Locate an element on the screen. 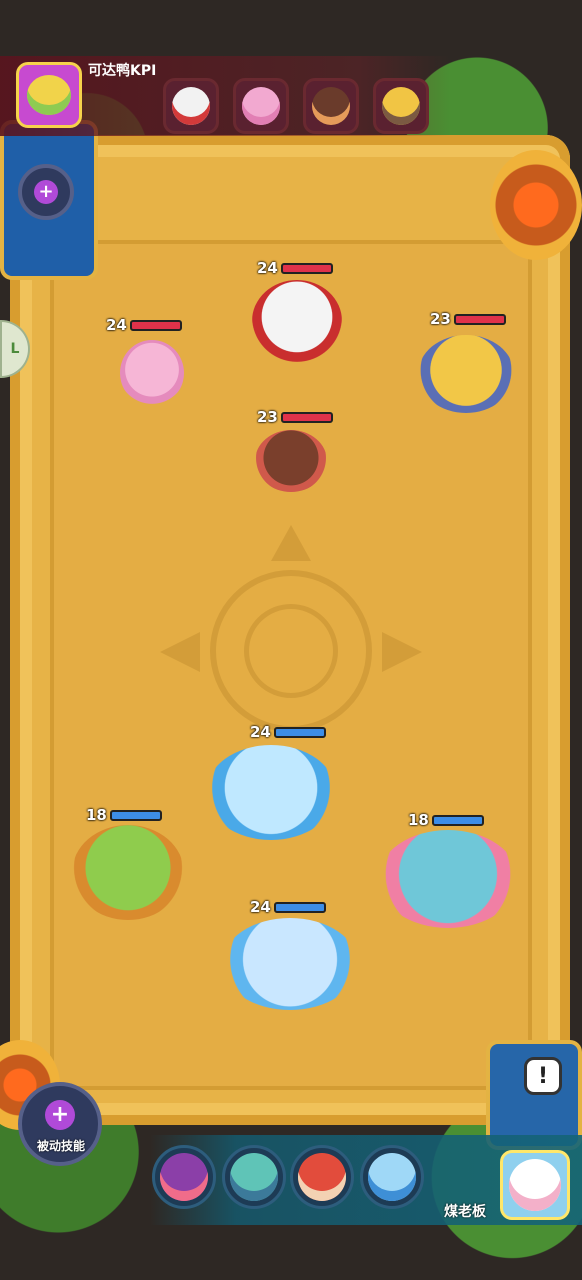 This screenshot has height=1280, width=582. plant-jester is located at coordinates (128, 872).